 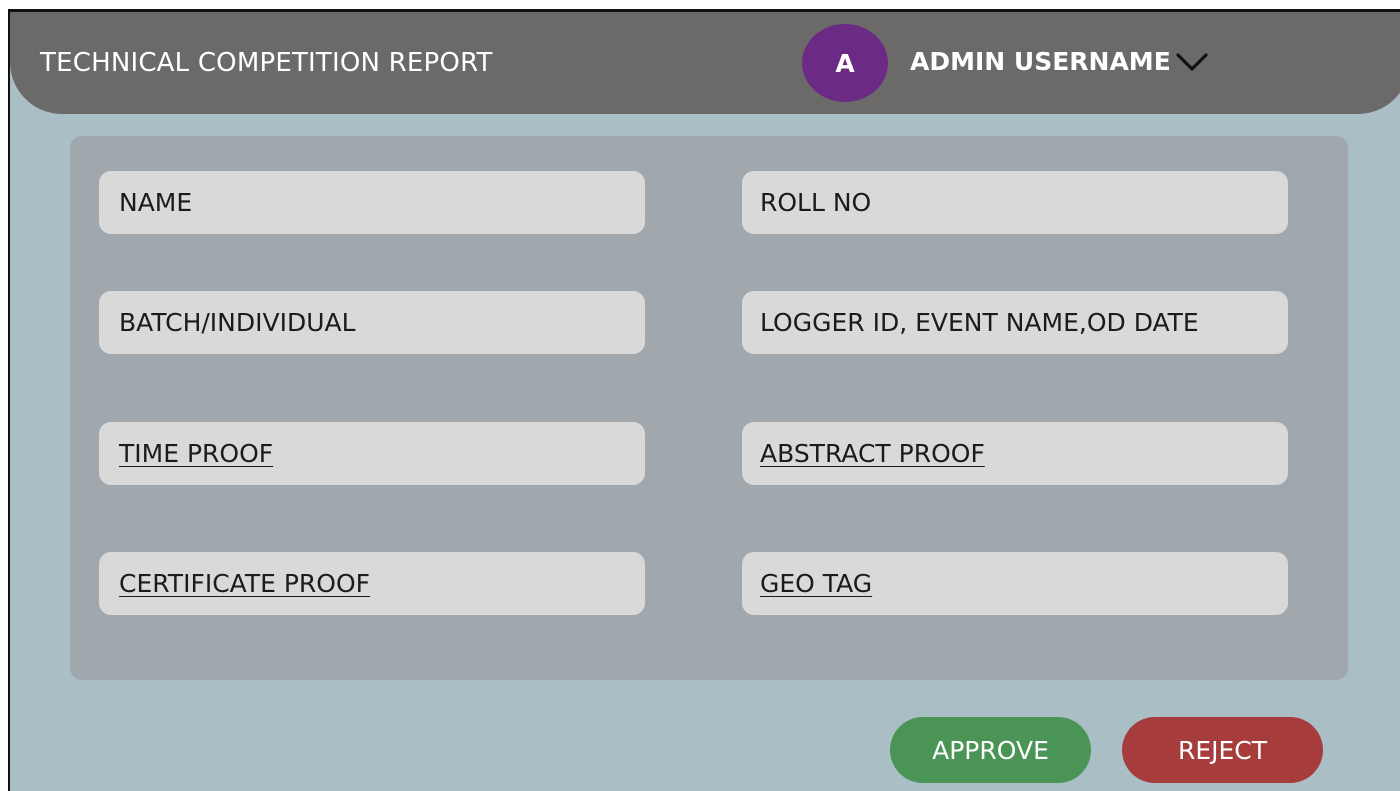 What do you see at coordinates (244, 583) in the screenshot?
I see `certificate-proof-link-text: CERTIFICATE PROOF` at bounding box center [244, 583].